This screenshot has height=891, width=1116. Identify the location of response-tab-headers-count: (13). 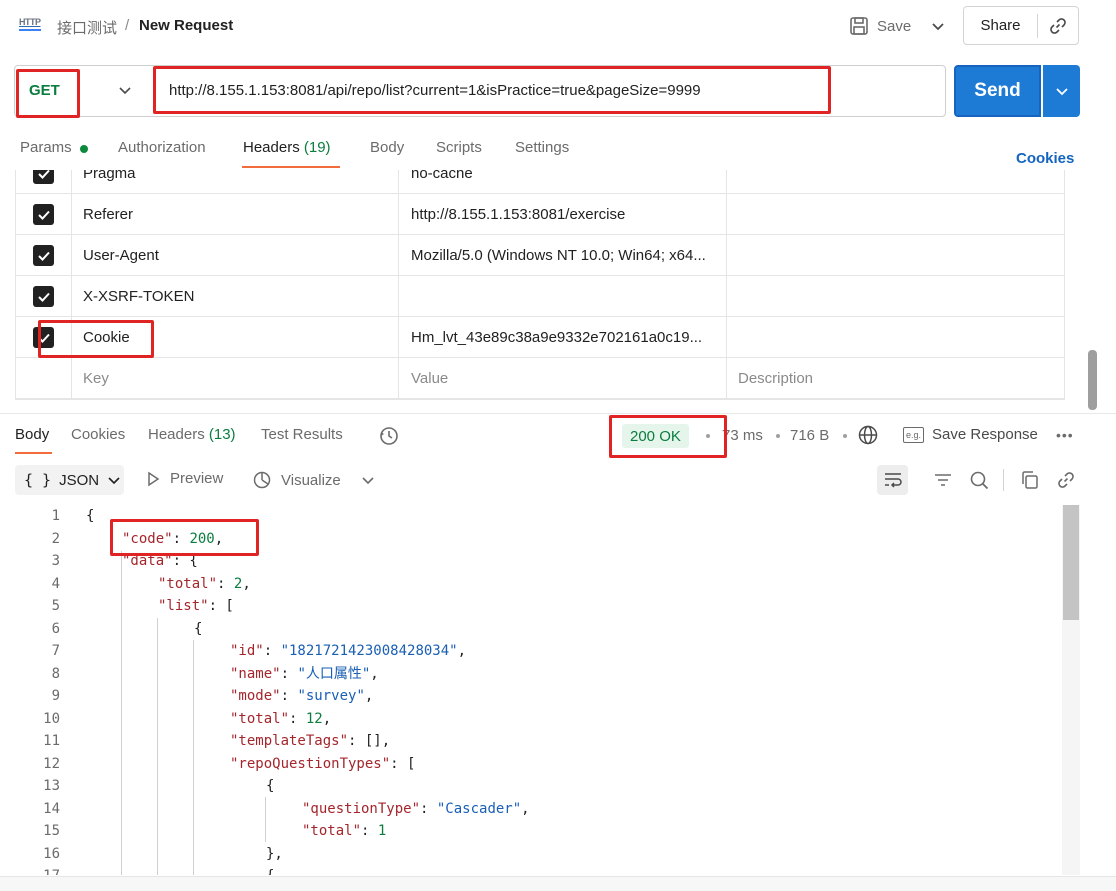
(222, 434).